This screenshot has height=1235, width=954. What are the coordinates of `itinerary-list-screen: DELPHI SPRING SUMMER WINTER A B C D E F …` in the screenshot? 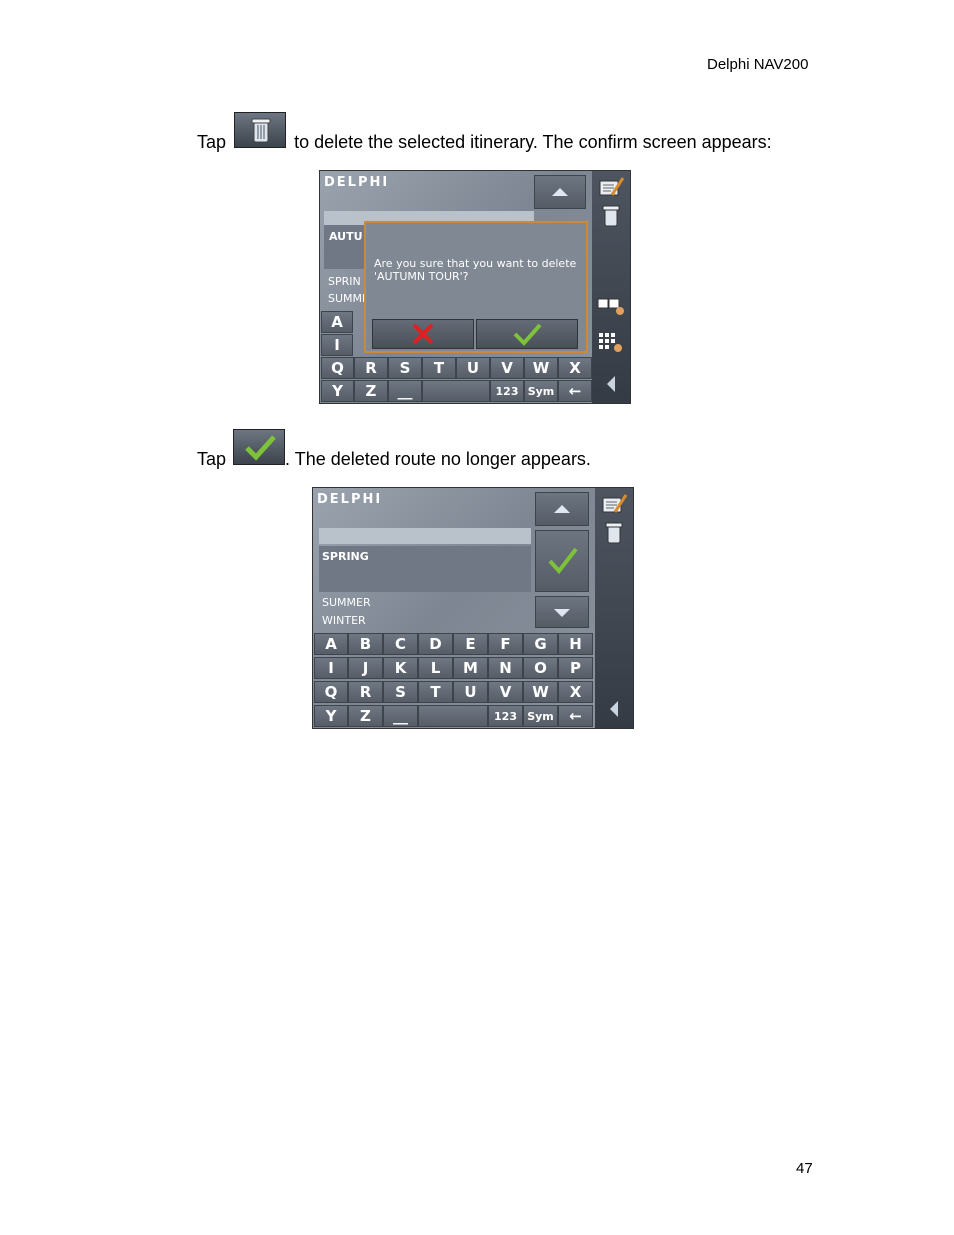 It's located at (473, 608).